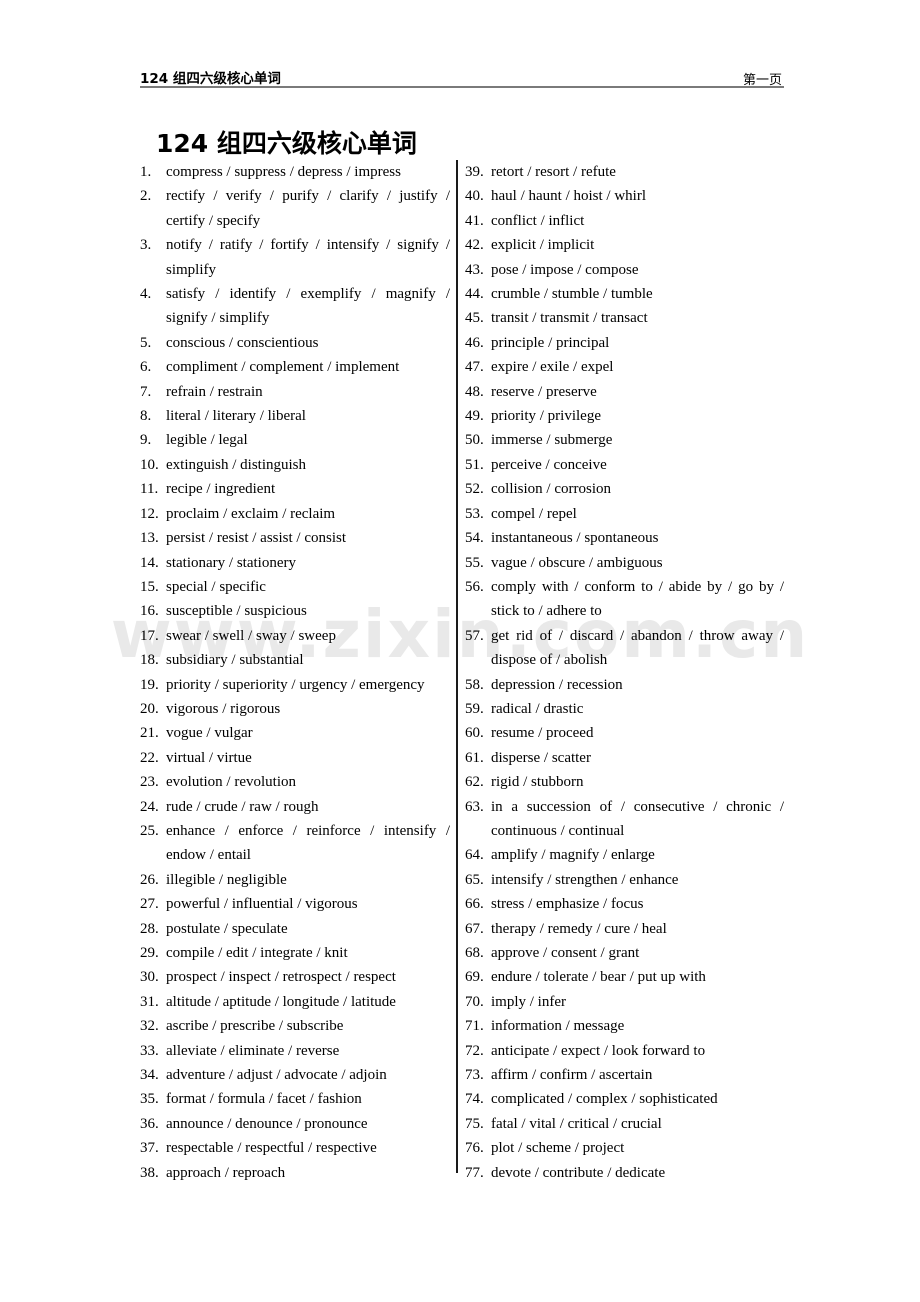  Describe the element at coordinates (624, 392) in the screenshot. I see `word-group-item: 48. reserve / preserve` at that location.